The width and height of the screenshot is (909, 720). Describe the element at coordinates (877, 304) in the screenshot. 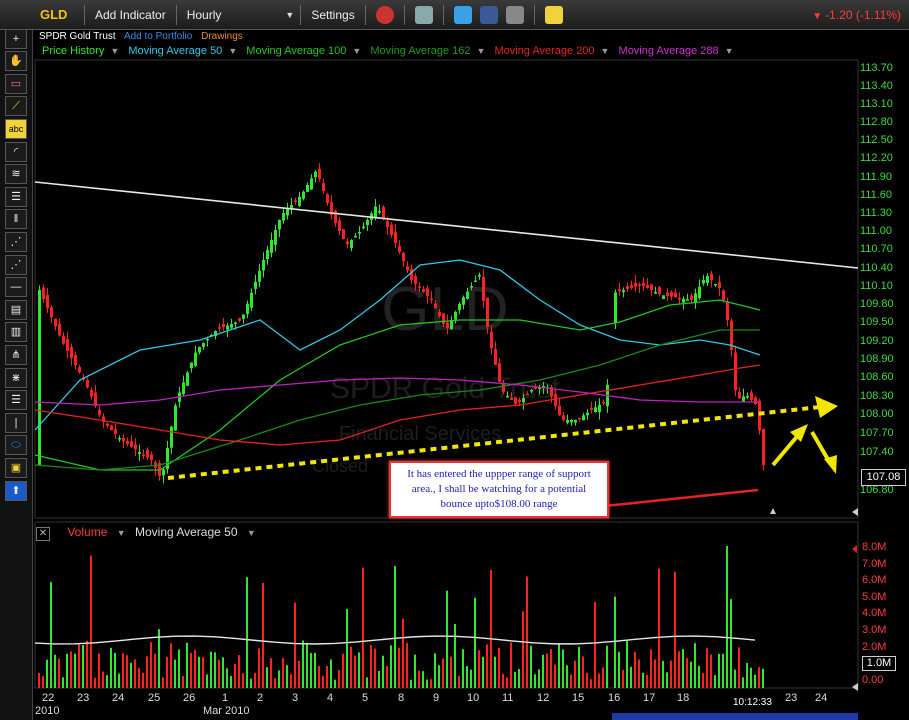

I see `price-tick: 109.80` at that location.